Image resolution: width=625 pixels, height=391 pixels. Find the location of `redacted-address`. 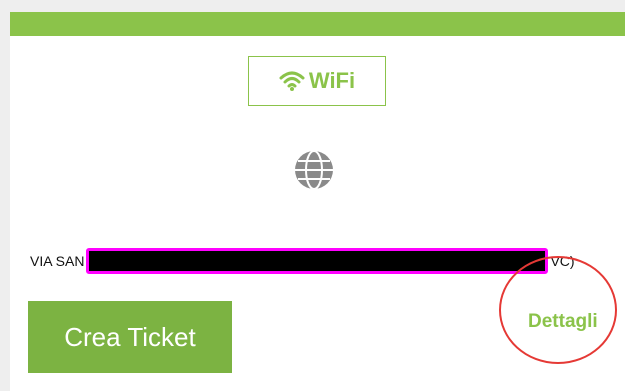

redacted-address is located at coordinates (317, 261).